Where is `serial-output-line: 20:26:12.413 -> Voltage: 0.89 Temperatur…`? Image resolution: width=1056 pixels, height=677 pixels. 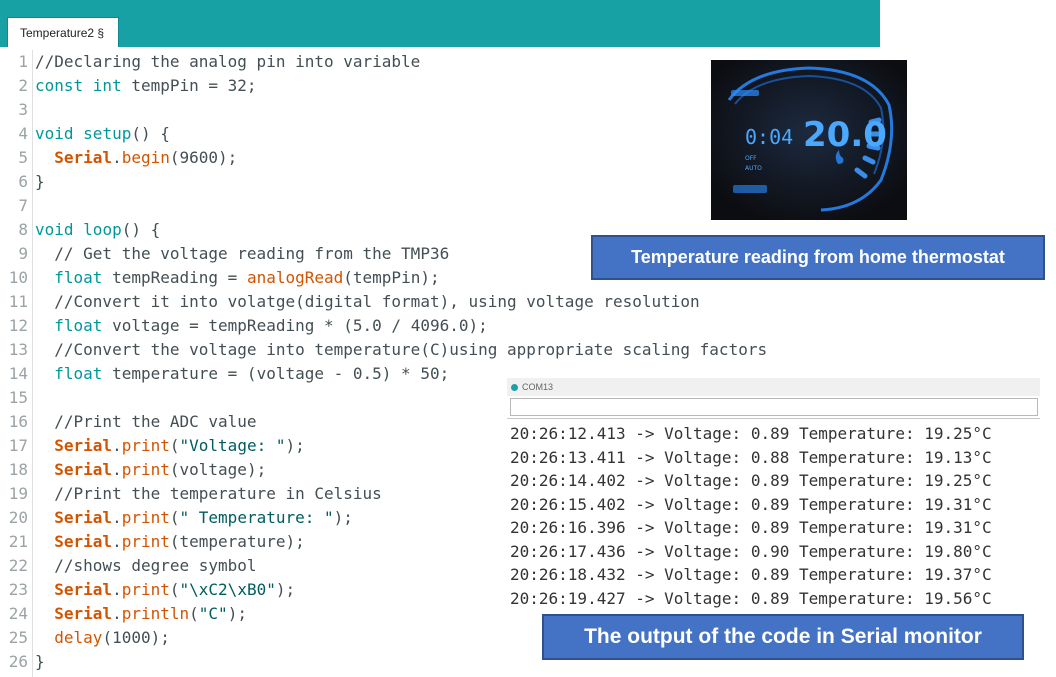
serial-output-line: 20:26:12.413 -> Voltage: 0.89 Temperatur… is located at coordinates (751, 433).